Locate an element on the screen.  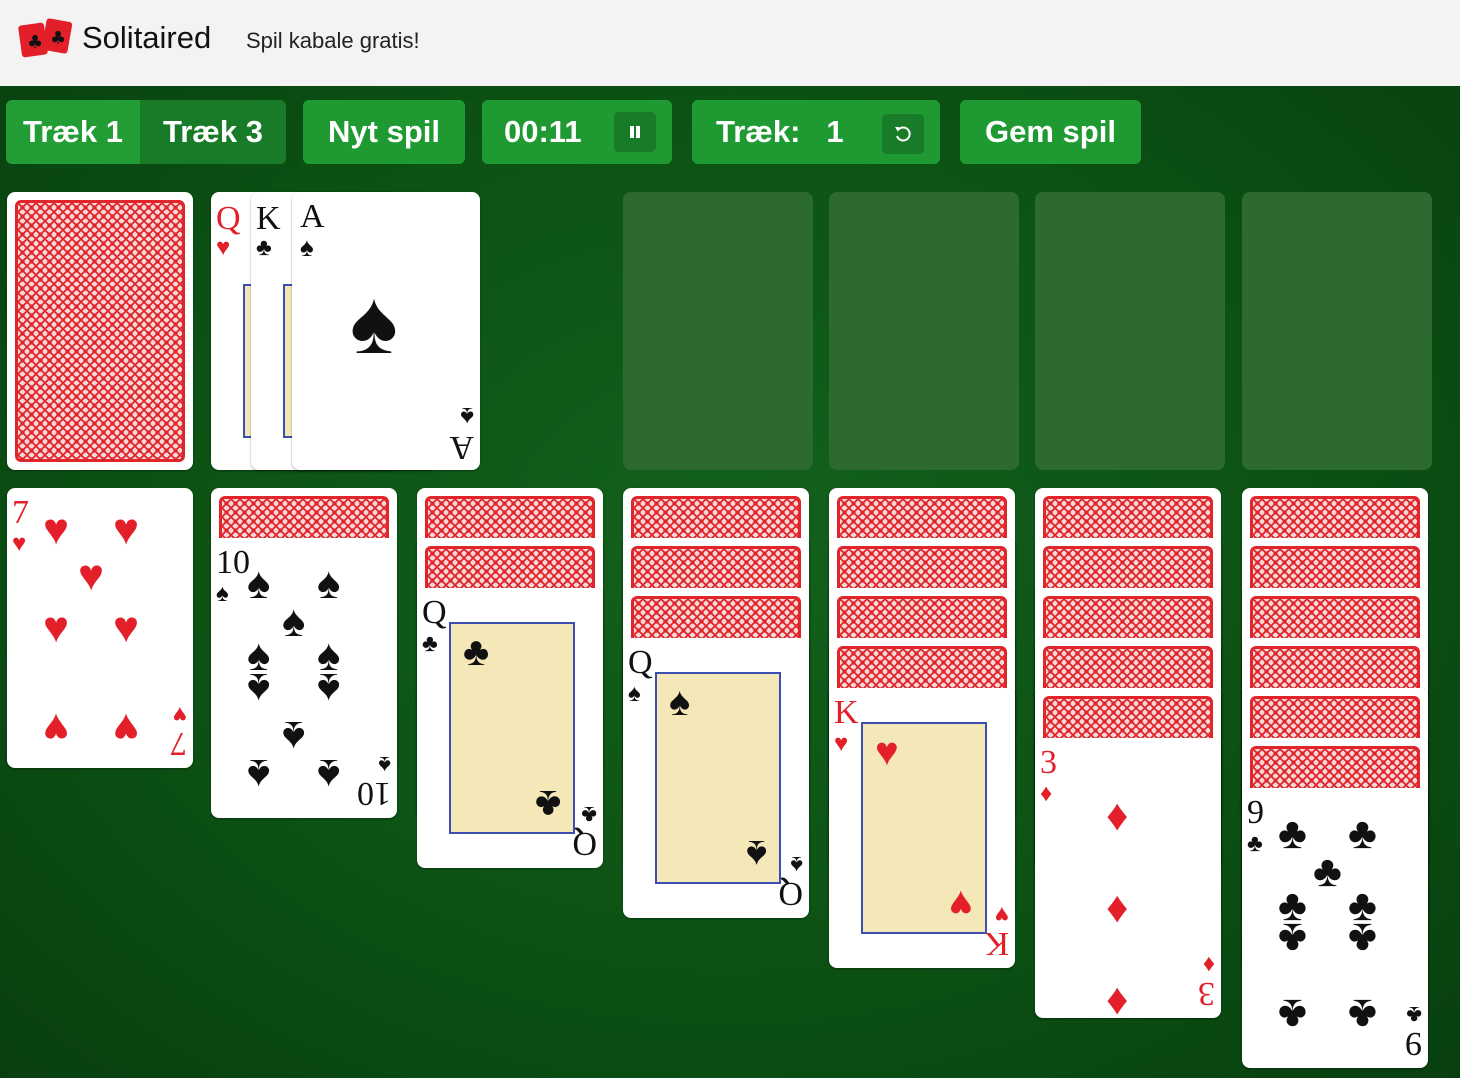
new-game-button: Nyt spil is located at coordinates (384, 132).